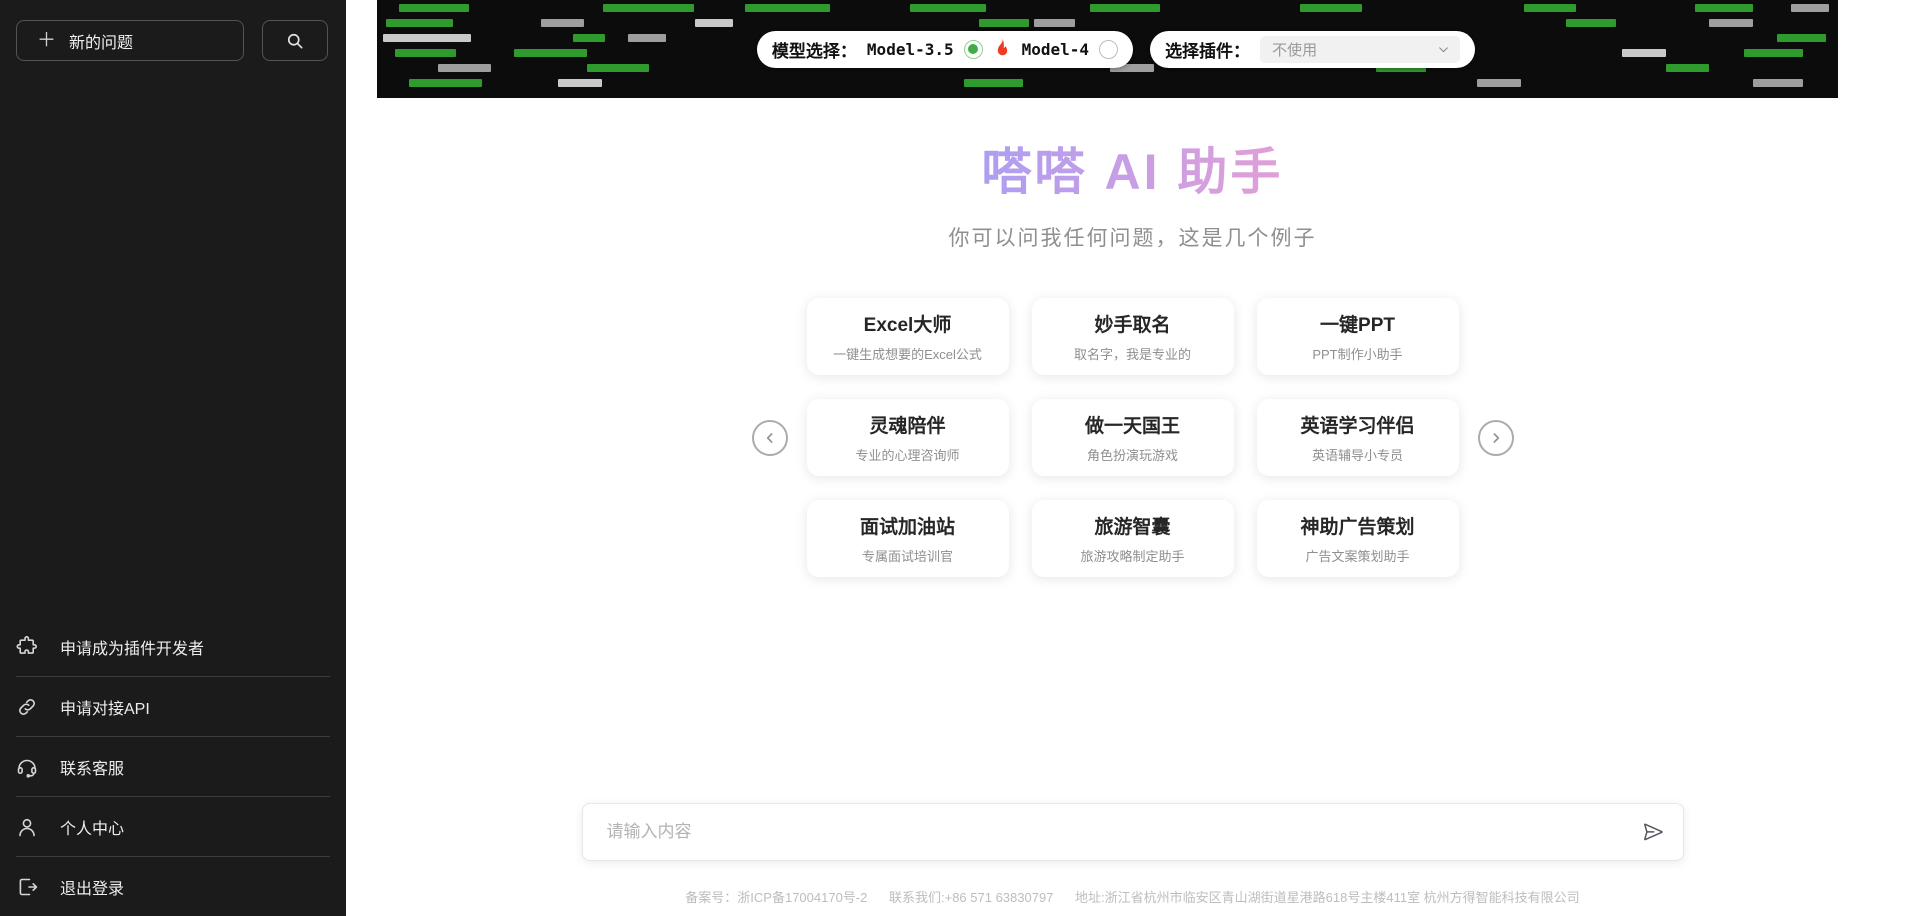 The width and height of the screenshot is (1919, 916). I want to click on page-title: 嗒嗒 AI 助手, so click(1132, 168).